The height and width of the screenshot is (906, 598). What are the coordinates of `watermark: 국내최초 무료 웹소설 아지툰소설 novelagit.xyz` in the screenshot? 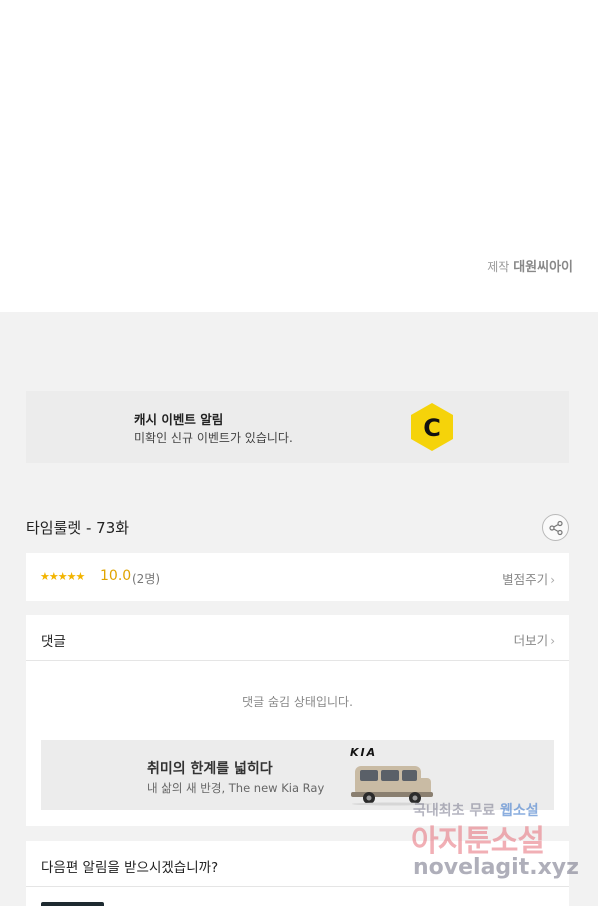 It's located at (496, 845).